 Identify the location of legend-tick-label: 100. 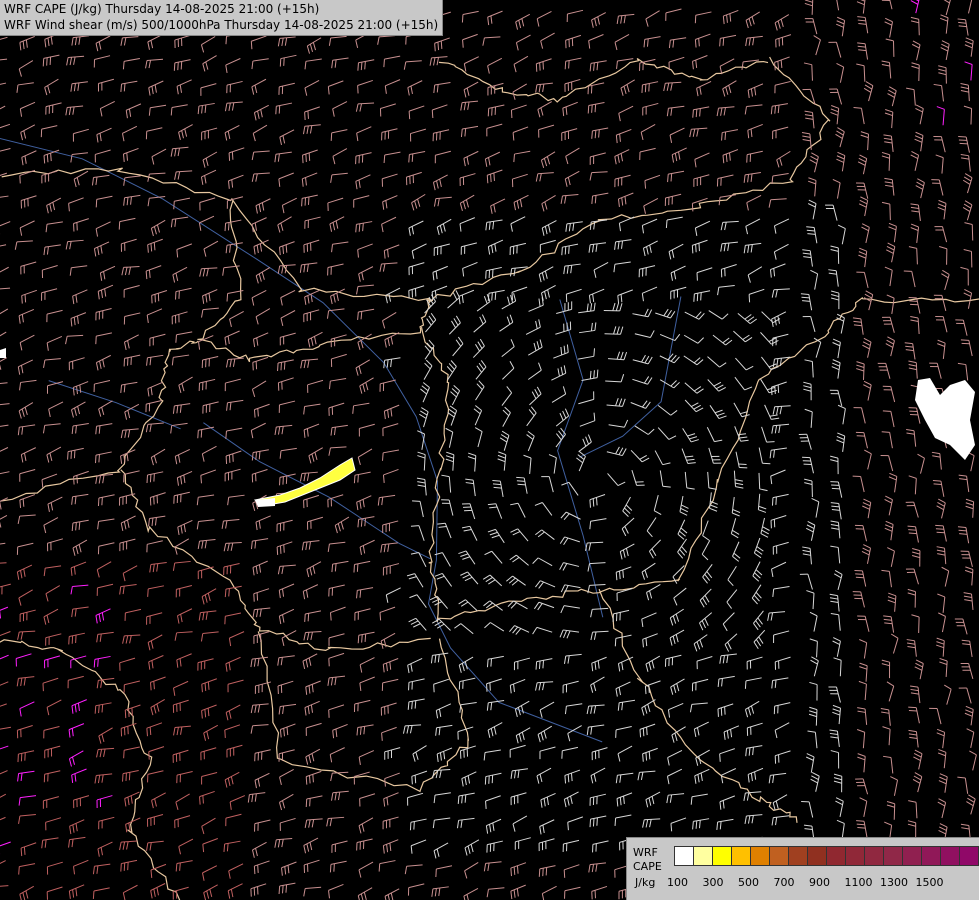
(677, 882).